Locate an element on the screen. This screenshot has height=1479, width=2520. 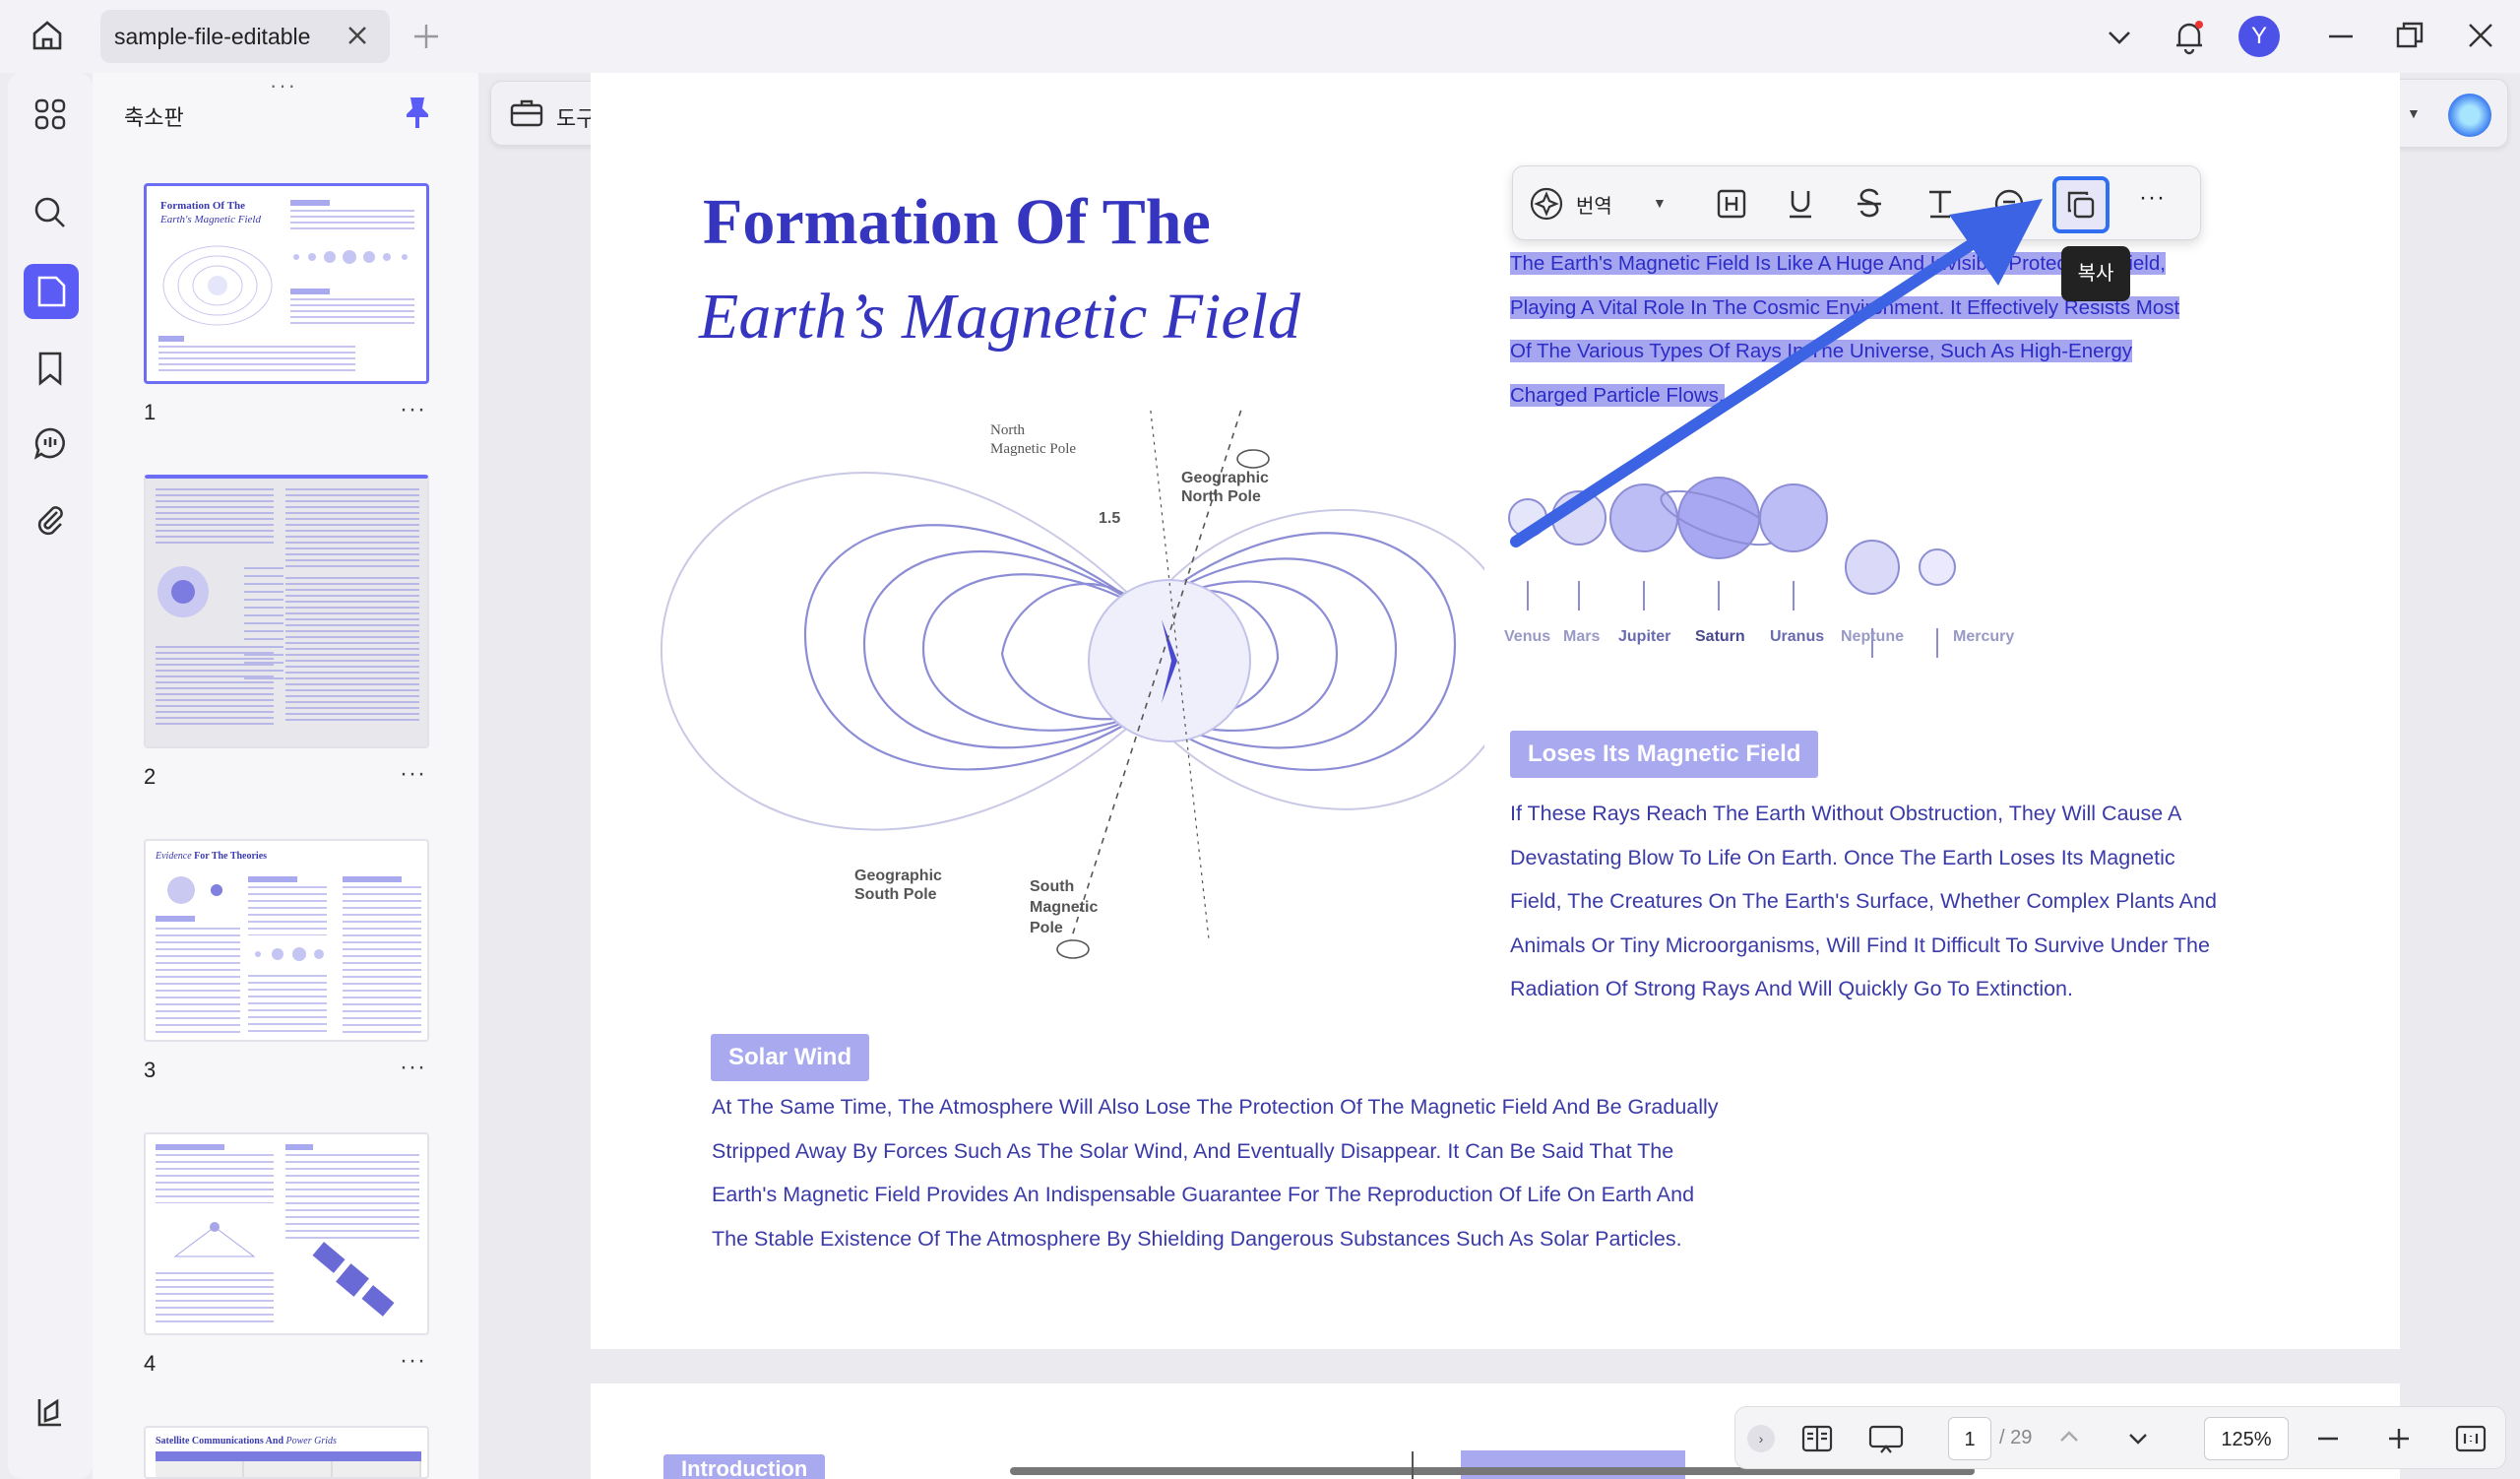
copy-tooltip: 복사 is located at coordinates (2095, 273).